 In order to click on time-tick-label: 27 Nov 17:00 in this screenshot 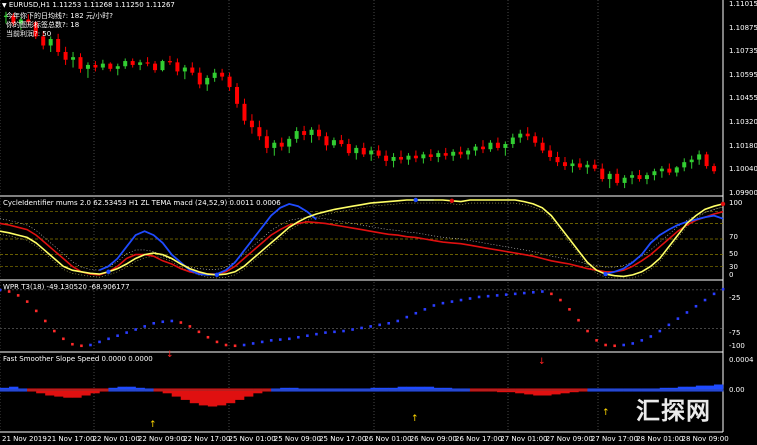, I will do `click(614, 439)`.